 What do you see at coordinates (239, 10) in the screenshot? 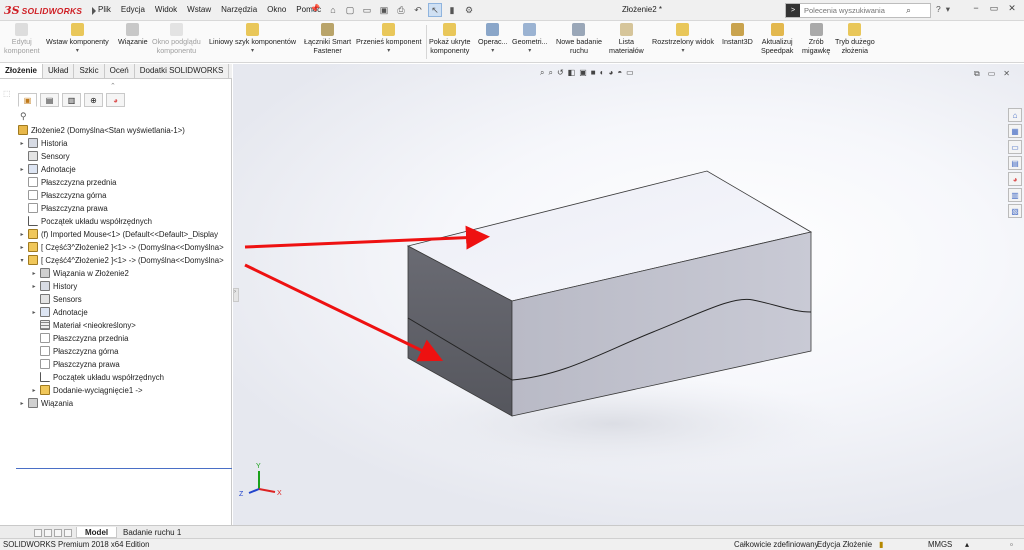
I see `menu-narzedzia: Narzędzia` at bounding box center [239, 10].